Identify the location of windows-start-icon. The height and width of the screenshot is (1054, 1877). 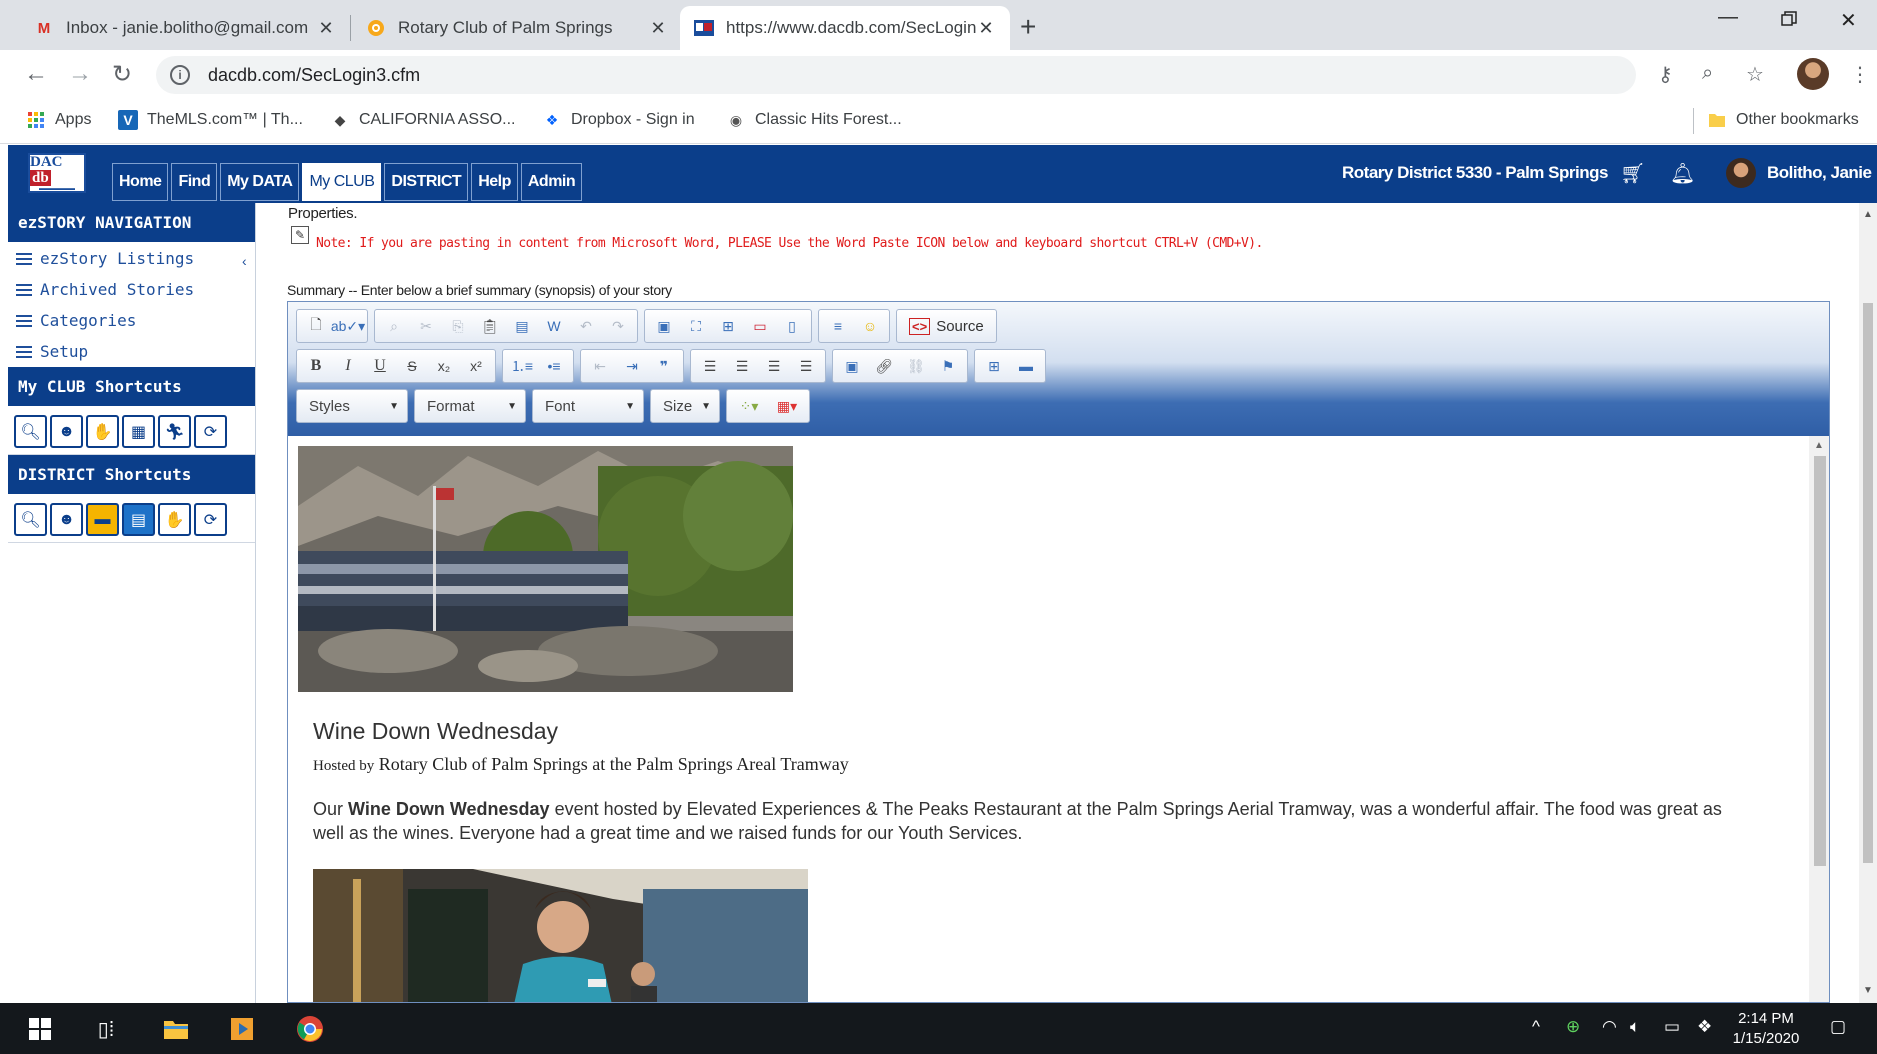
(40, 1029).